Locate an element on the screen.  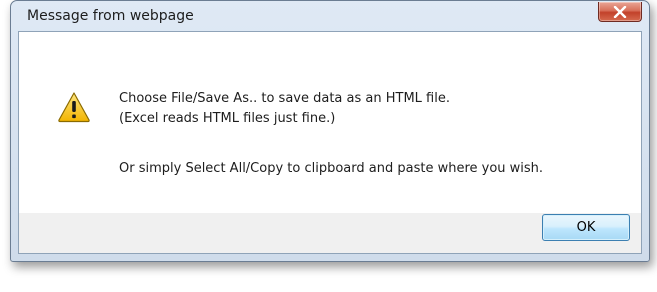
dialog-title: Message from webpage is located at coordinates (110, 16).